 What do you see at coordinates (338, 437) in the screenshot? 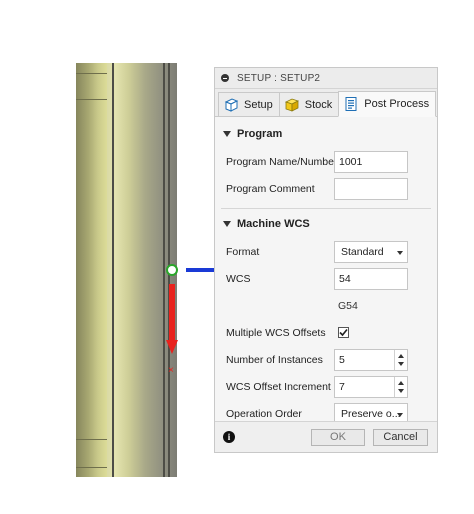
I see `ok-button: OK` at bounding box center [338, 437].